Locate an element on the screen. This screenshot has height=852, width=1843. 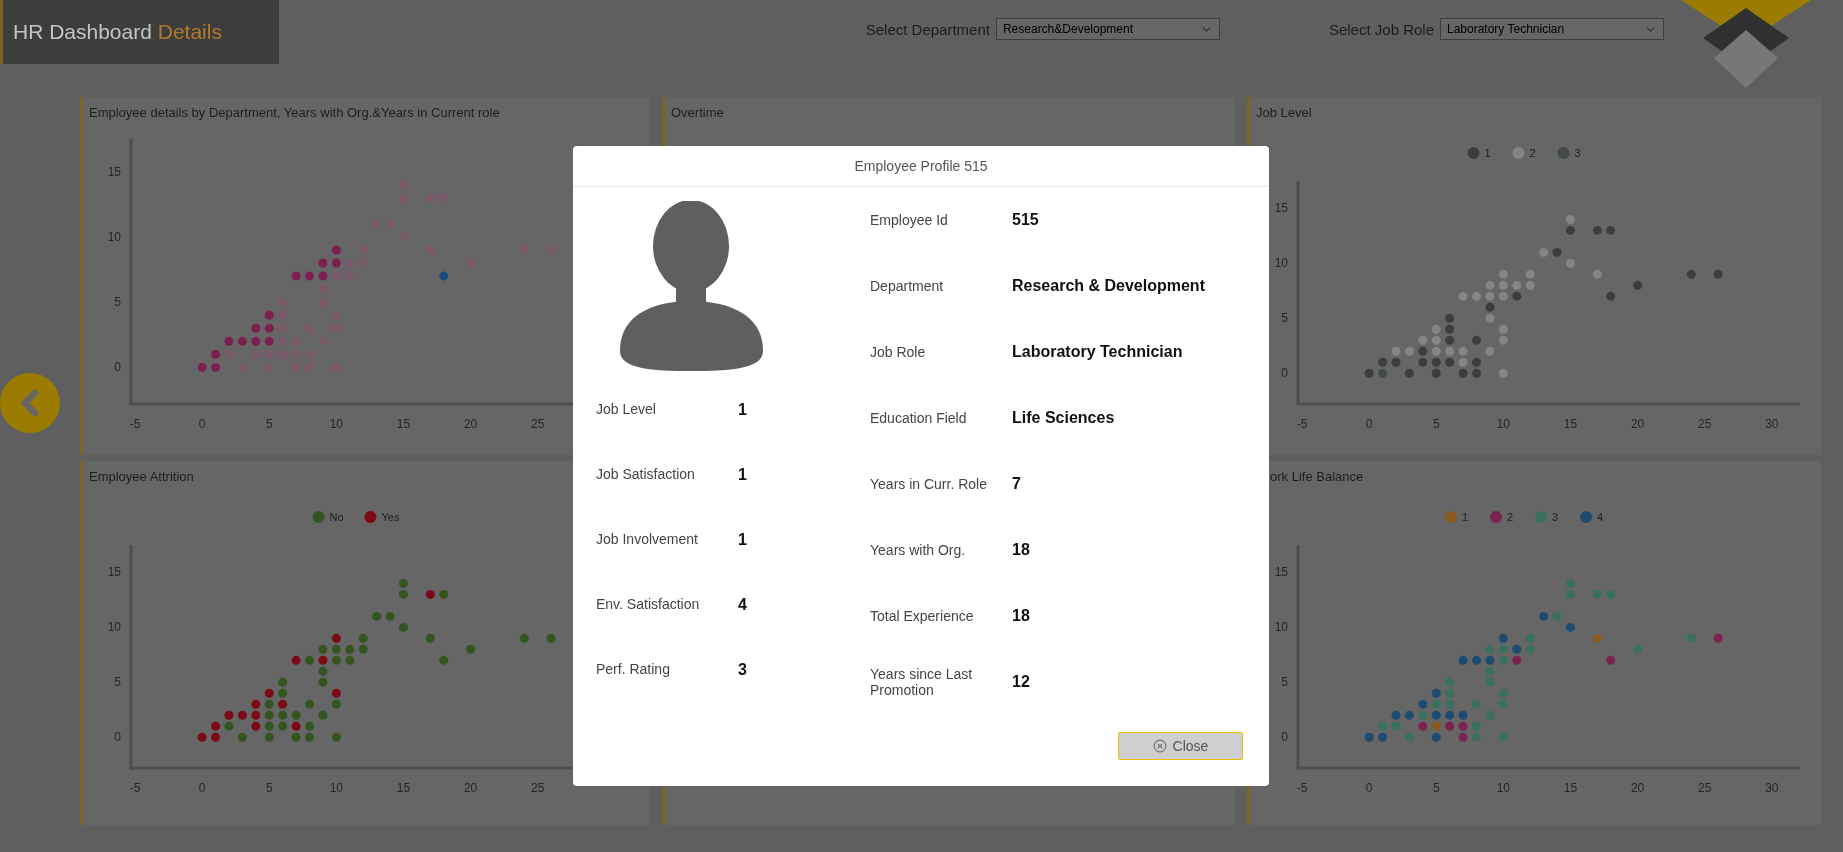
field-label: Years since Last Promotion is located at coordinates (922, 682).